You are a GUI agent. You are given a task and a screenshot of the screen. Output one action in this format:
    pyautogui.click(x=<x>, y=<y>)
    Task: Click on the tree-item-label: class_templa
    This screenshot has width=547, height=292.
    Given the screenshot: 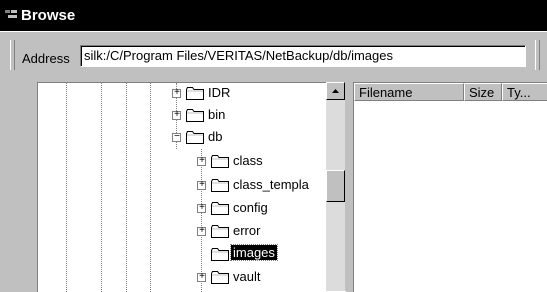 What is the action you would take?
    pyautogui.click(x=271, y=184)
    